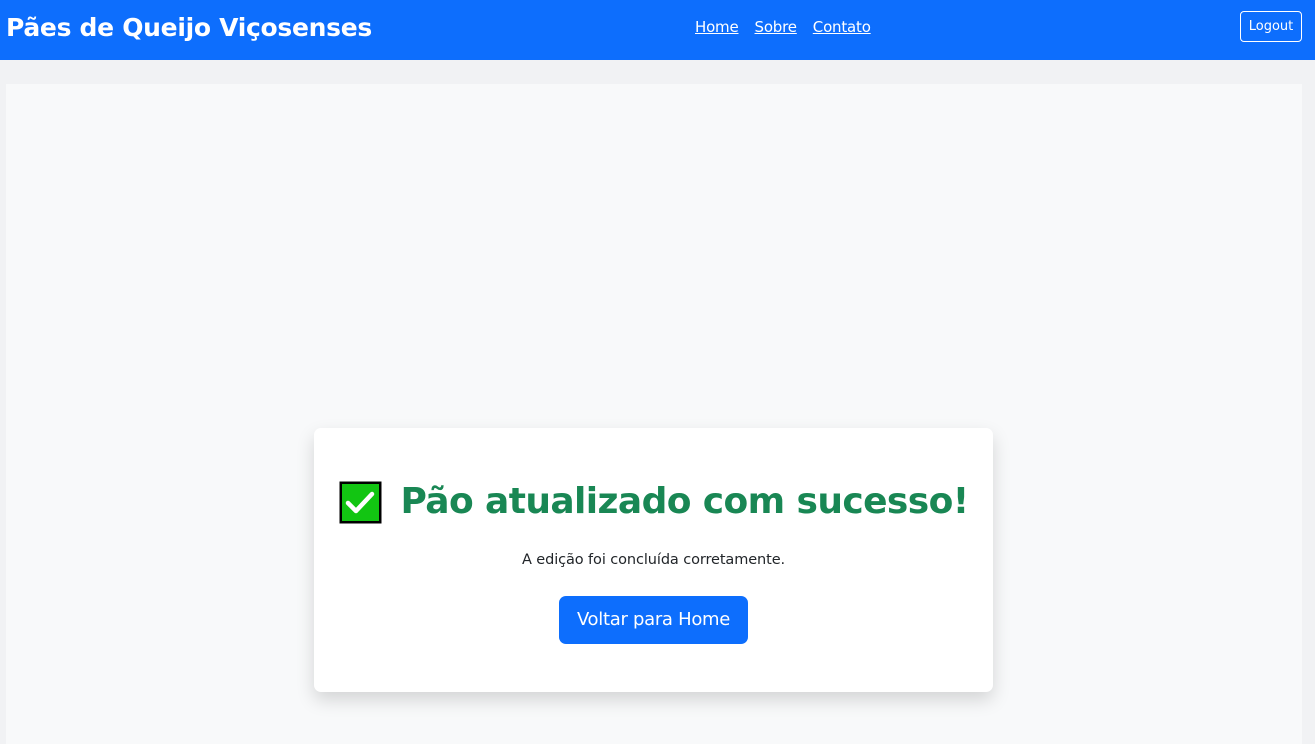 The image size is (1315, 744). Describe the element at coordinates (717, 27) in the screenshot. I see `nav-link-home: Home` at that location.